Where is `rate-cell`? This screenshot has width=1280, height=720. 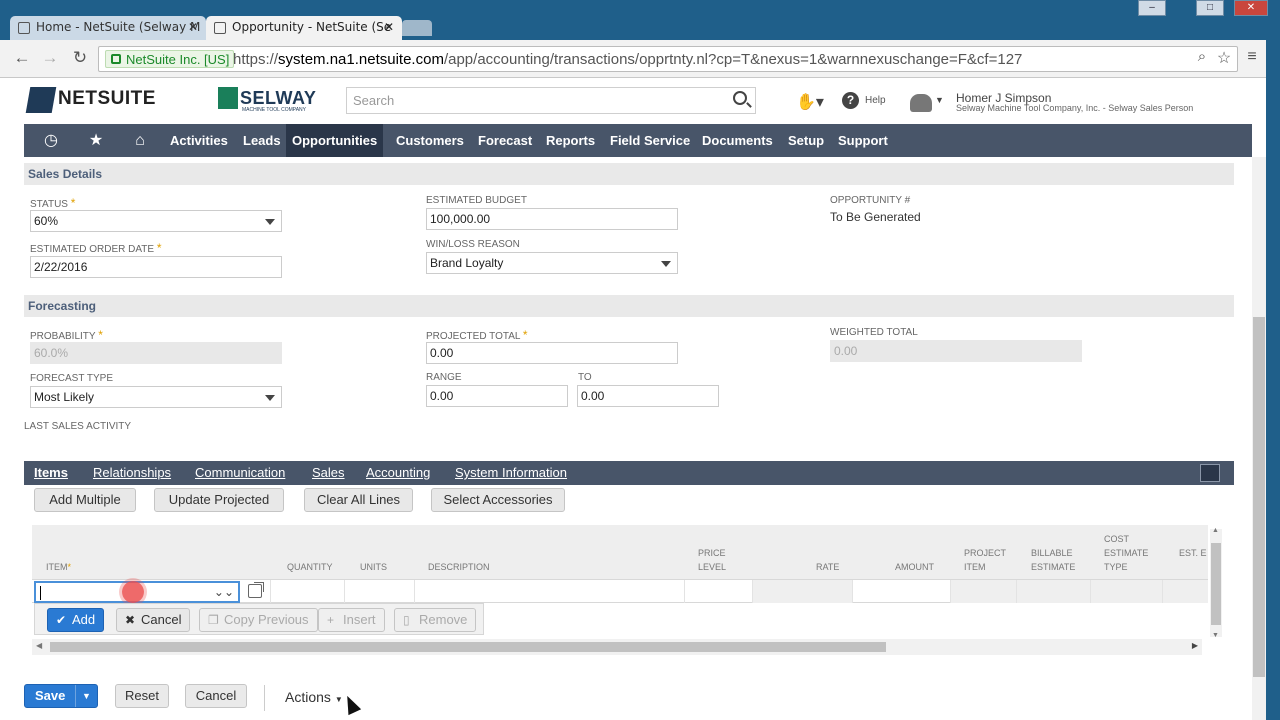 rate-cell is located at coordinates (802, 591).